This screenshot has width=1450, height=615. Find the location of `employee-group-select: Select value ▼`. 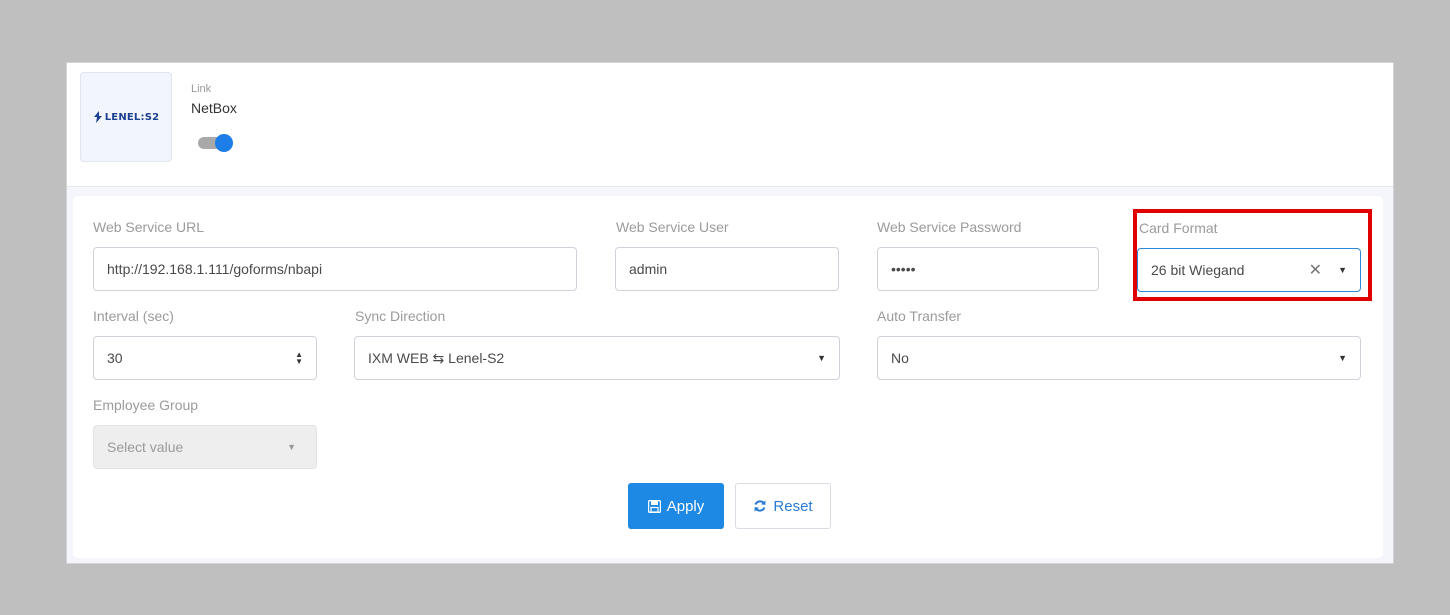

employee-group-select: Select value ▼ is located at coordinates (205, 447).